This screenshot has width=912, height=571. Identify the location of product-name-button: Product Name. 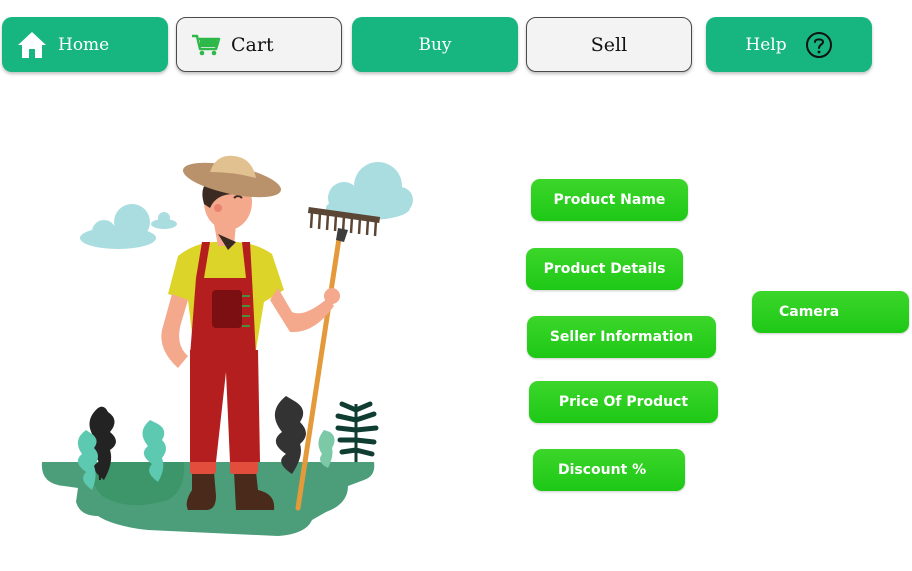
(609, 200).